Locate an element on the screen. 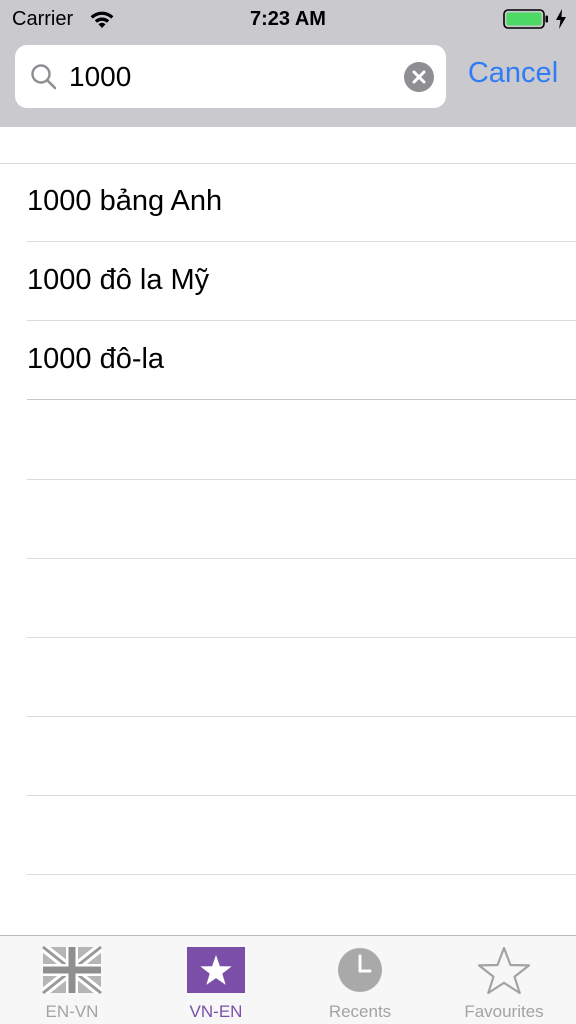 The width and height of the screenshot is (576, 1024). charging-bolt-icon is located at coordinates (561, 19).